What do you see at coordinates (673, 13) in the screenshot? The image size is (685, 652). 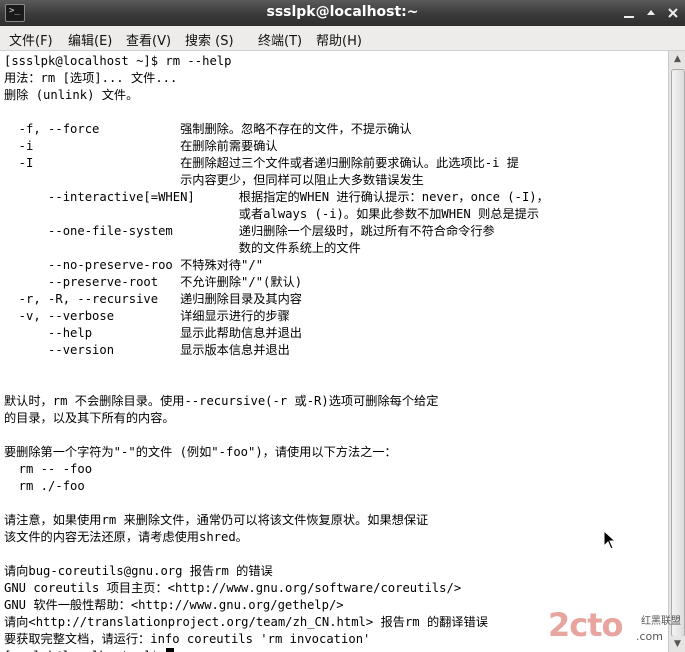 I see `close-icon` at bounding box center [673, 13].